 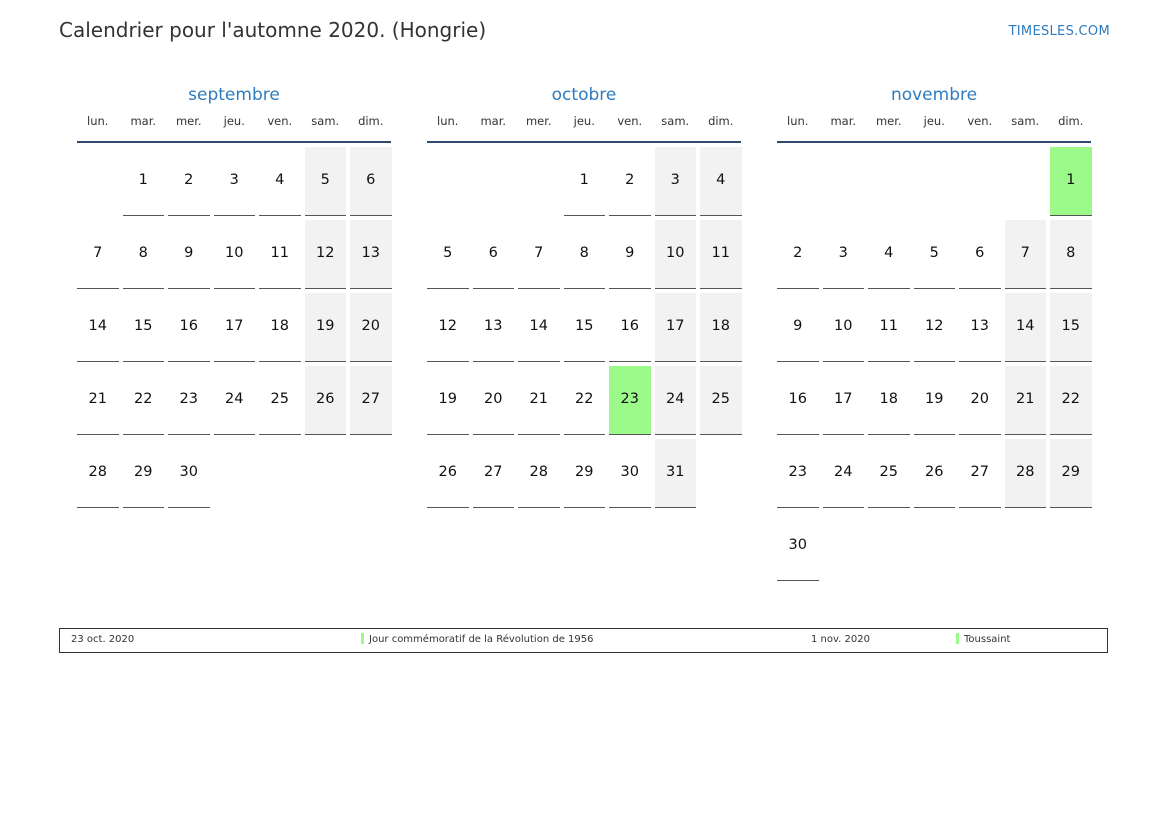 I want to click on site-link: TIMESLES.COM, so click(x=1059, y=31).